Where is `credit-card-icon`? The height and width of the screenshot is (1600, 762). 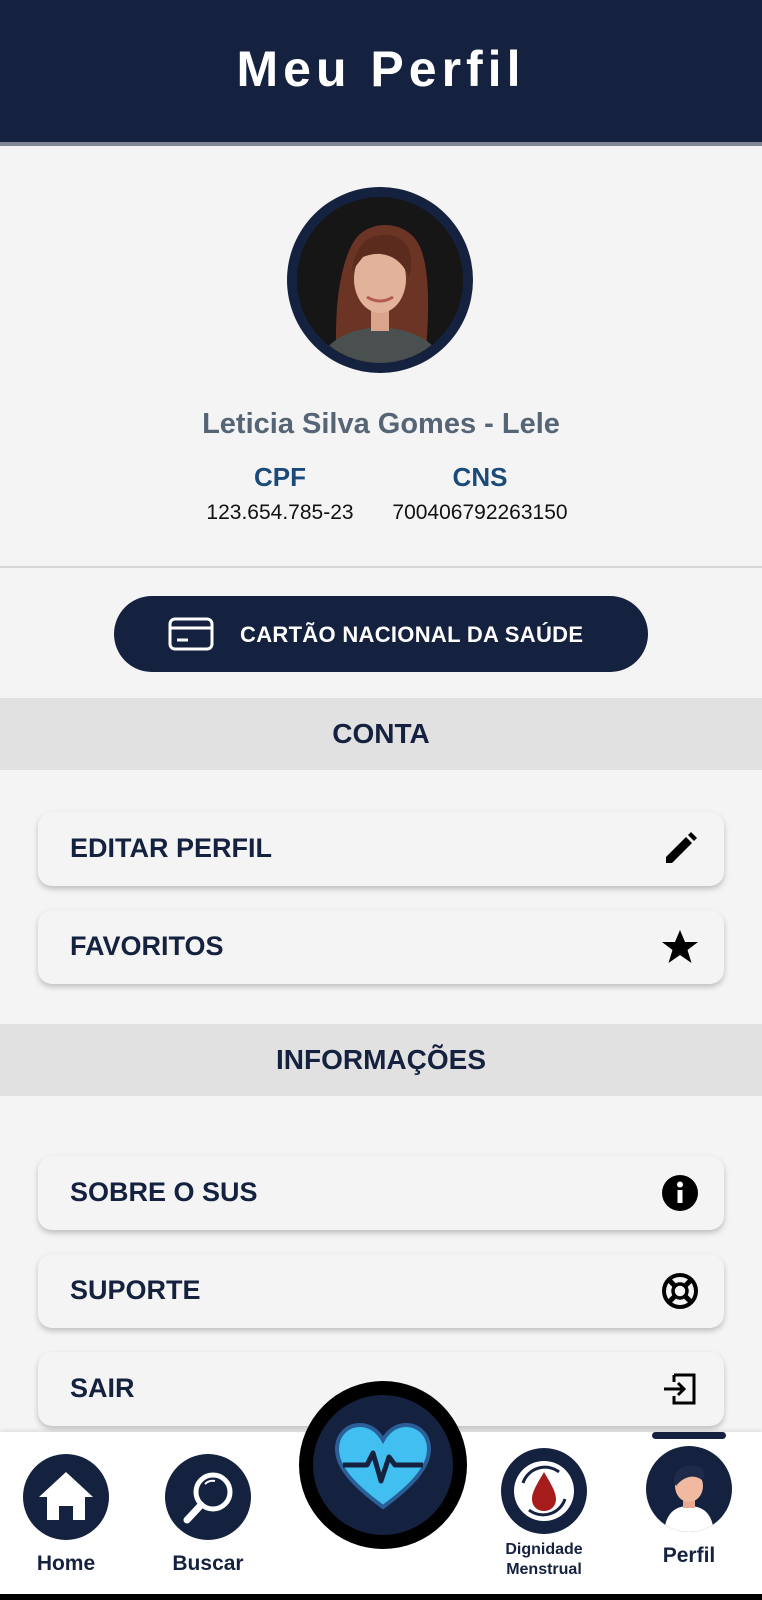
credit-card-icon is located at coordinates (191, 636).